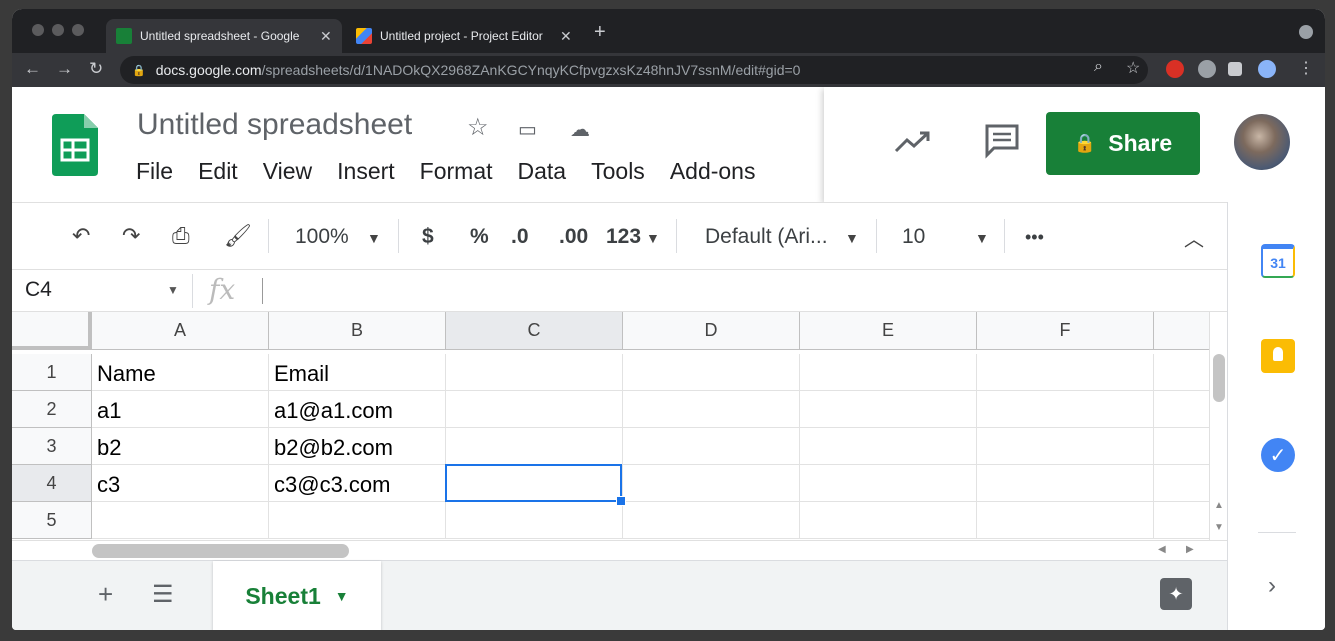  What do you see at coordinates (1175, 69) in the screenshot?
I see `extension-red-icon` at bounding box center [1175, 69].